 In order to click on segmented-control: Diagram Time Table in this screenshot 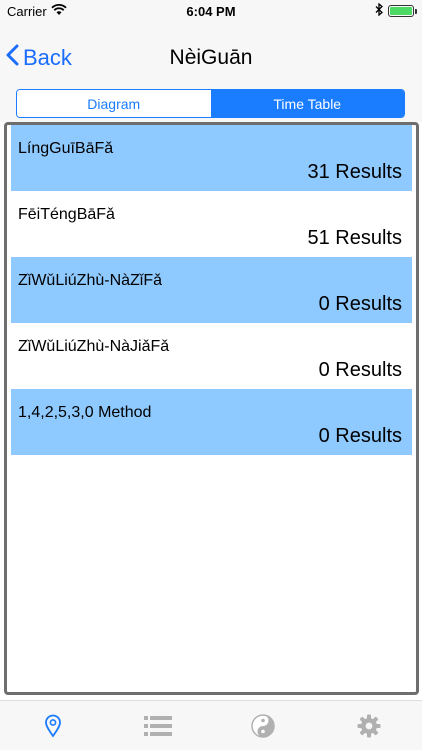, I will do `click(210, 103)`.